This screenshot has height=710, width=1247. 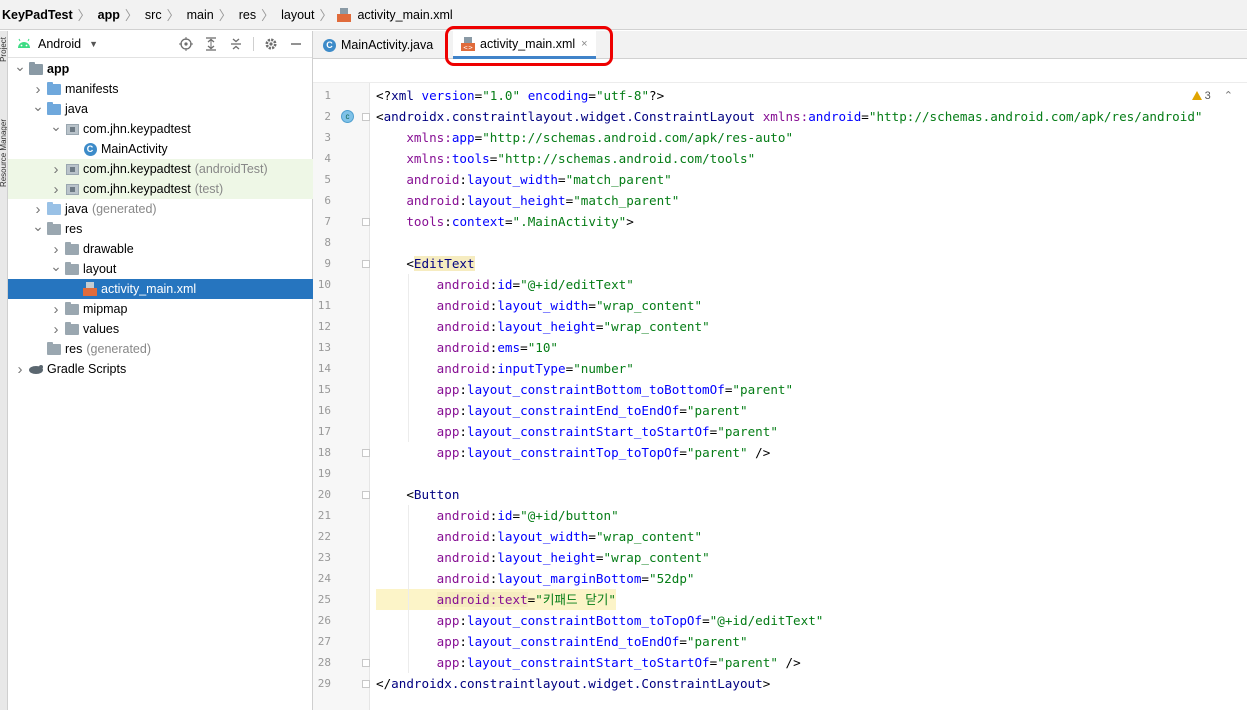 What do you see at coordinates (1228, 95) in the screenshot?
I see `chevron-up-icon: ⌃` at bounding box center [1228, 95].